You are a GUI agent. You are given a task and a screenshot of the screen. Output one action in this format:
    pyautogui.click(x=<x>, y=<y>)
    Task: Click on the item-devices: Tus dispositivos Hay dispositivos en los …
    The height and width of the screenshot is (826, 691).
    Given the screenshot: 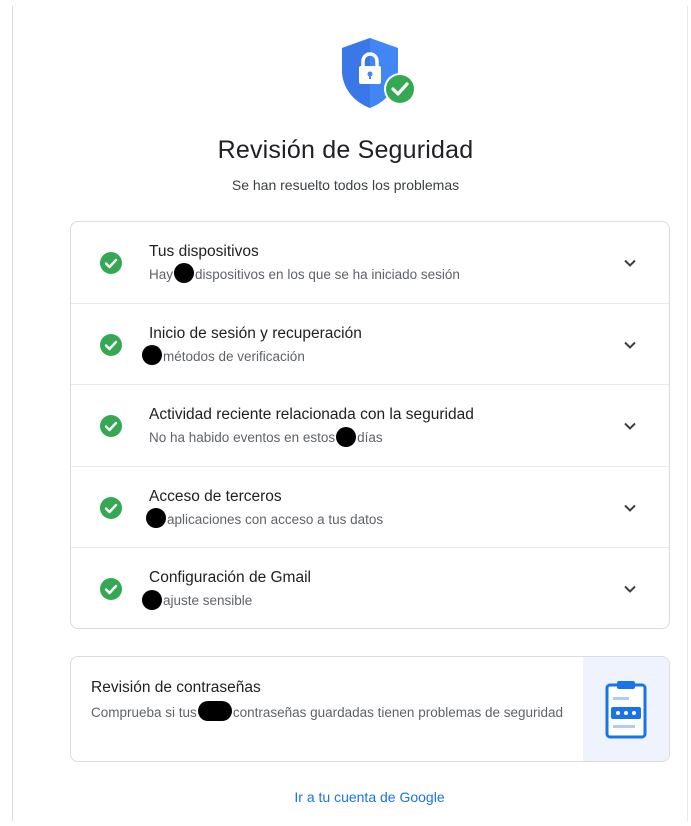 What is the action you would take?
    pyautogui.click(x=370, y=263)
    